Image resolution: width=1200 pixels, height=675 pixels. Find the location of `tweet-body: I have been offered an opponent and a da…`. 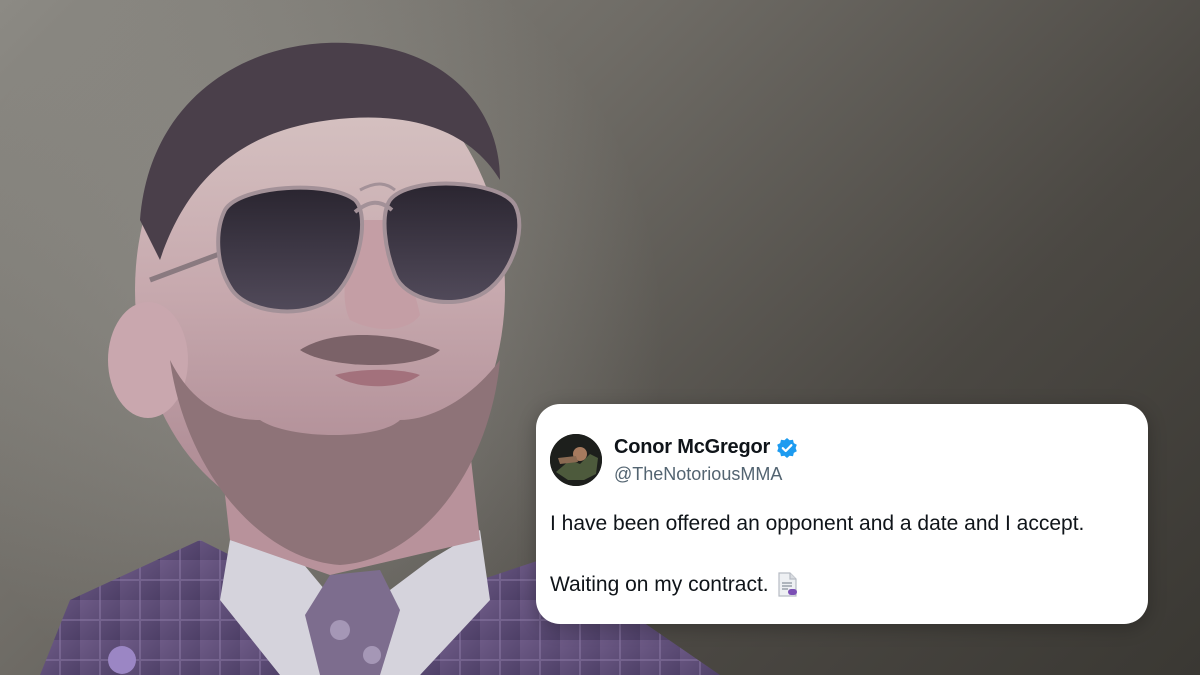

tweet-body: I have been offered an opponent and a da… is located at coordinates (845, 554).